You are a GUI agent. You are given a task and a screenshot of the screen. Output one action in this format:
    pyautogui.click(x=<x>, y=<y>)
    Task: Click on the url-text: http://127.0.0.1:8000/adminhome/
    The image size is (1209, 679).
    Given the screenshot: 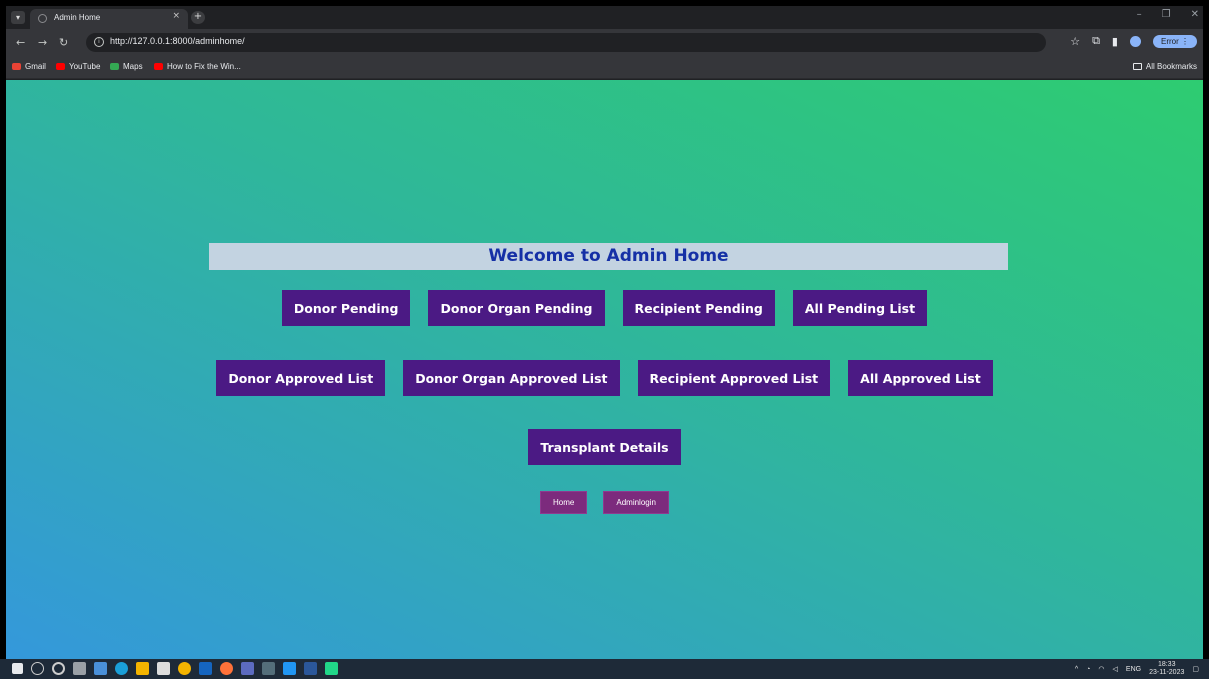 What is the action you would take?
    pyautogui.click(x=177, y=41)
    